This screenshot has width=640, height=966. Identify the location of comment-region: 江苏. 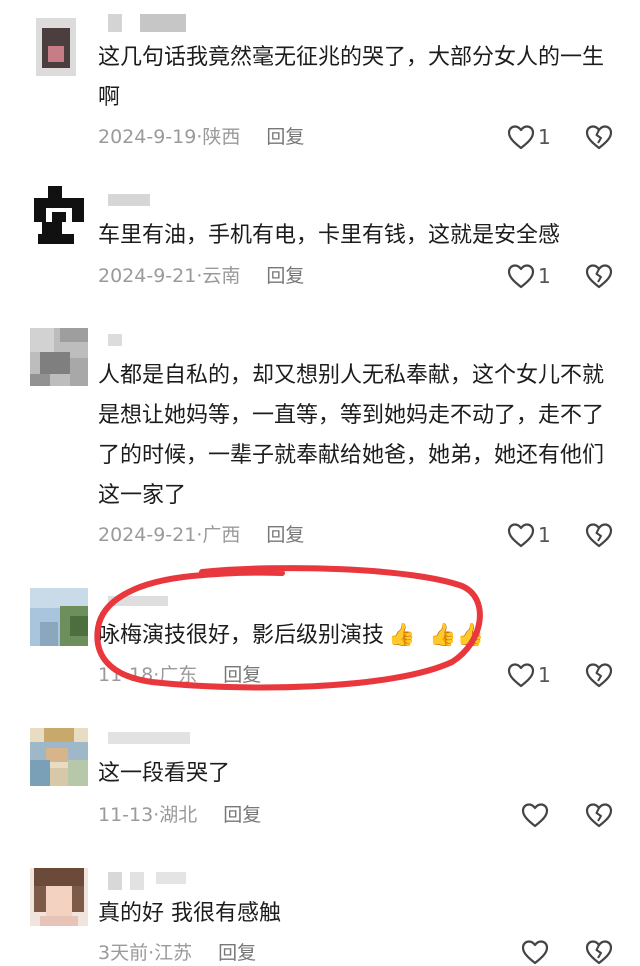
(173, 953).